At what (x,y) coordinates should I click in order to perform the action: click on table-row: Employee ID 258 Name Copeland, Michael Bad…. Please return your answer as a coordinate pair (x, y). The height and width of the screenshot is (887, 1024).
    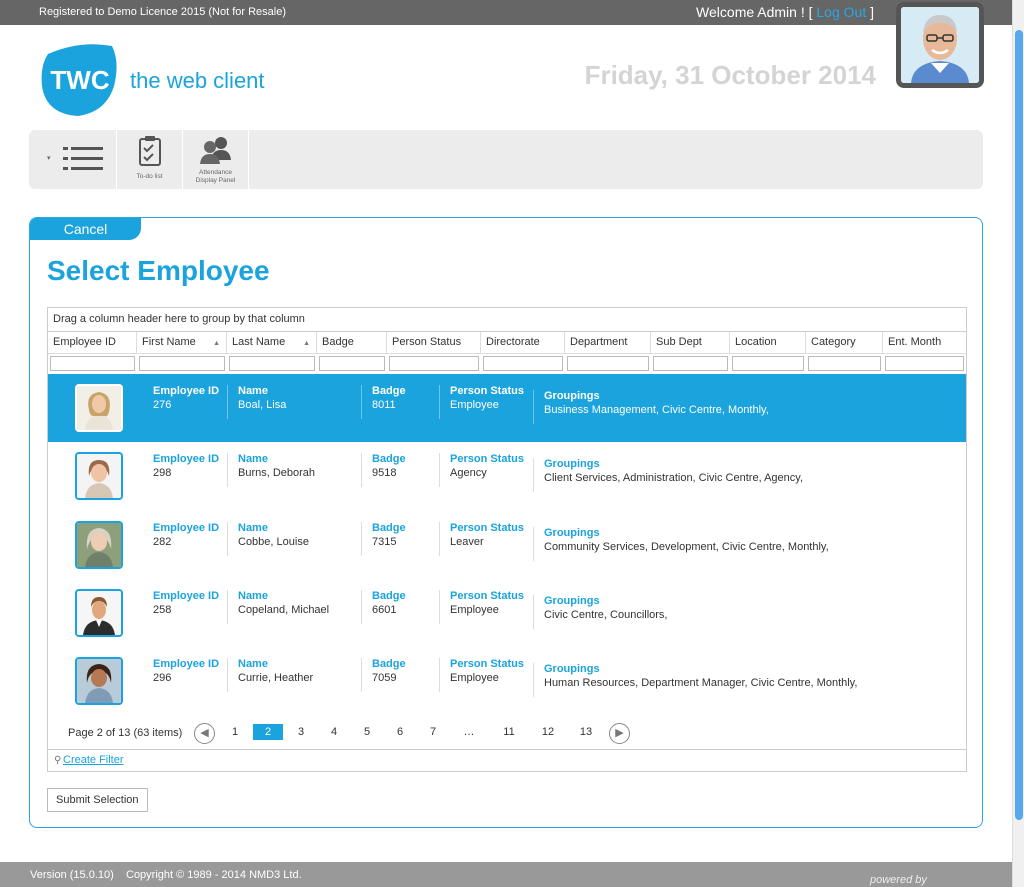
    Looking at the image, I should click on (507, 613).